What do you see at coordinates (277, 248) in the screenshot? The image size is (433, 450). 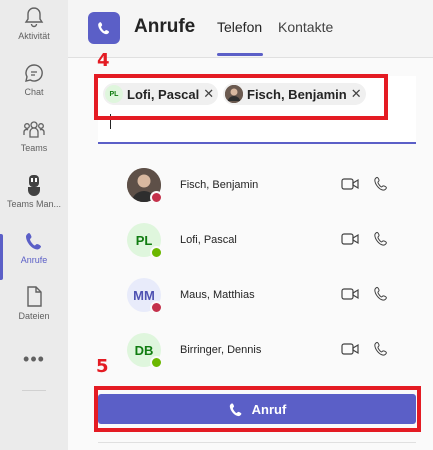 I see `list-item: PL Lofi, Pascal` at bounding box center [277, 248].